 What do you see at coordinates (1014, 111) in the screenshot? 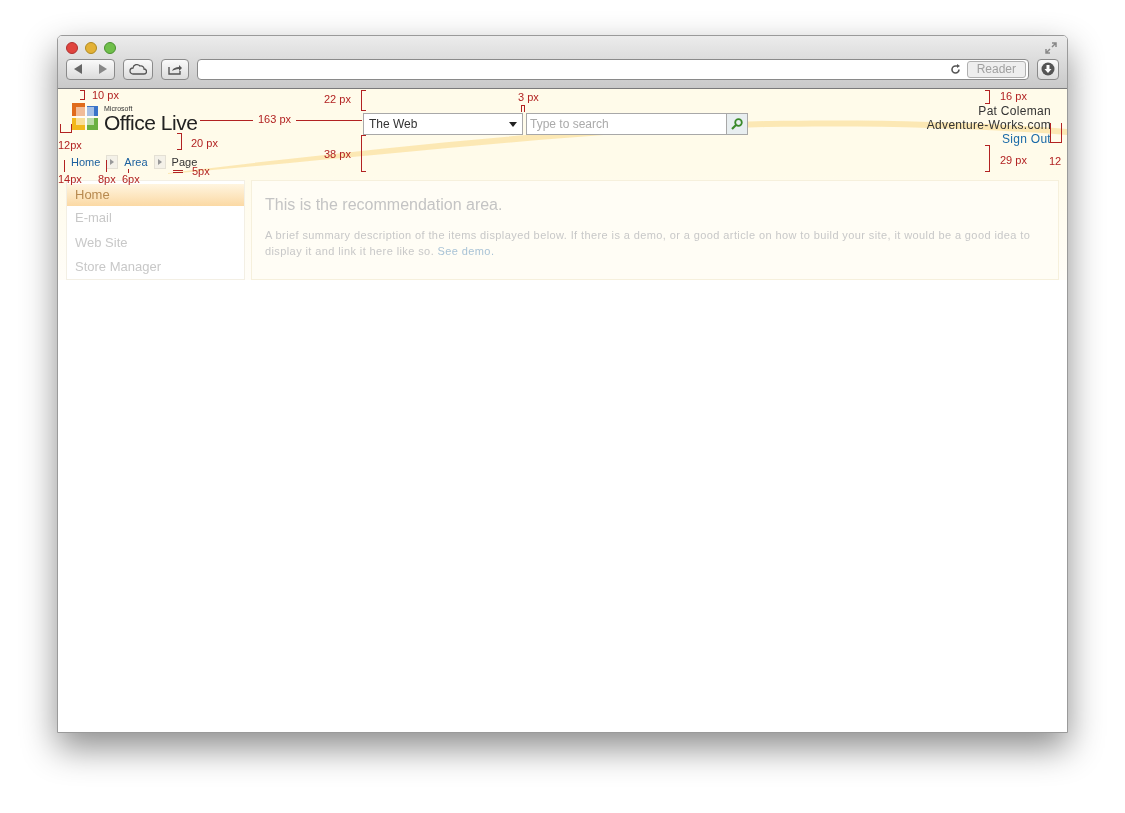
I see `user-name: Pat Coleman` at bounding box center [1014, 111].